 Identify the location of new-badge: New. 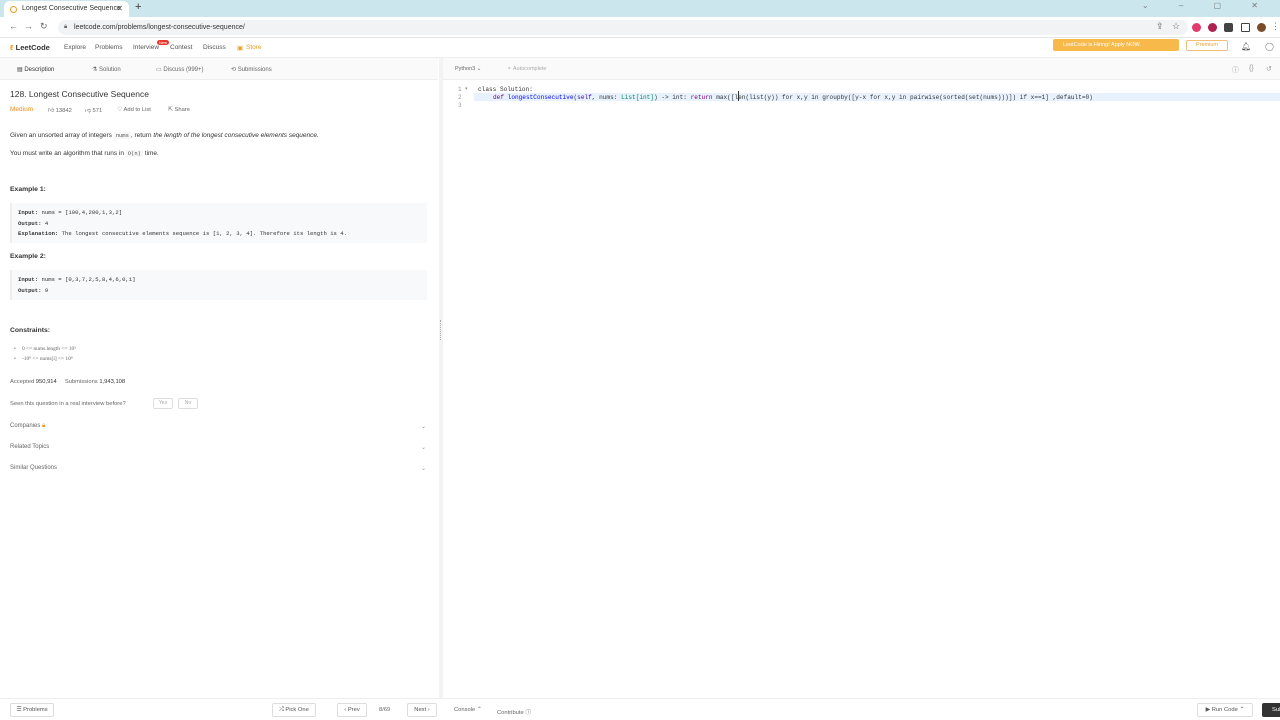
(163, 42).